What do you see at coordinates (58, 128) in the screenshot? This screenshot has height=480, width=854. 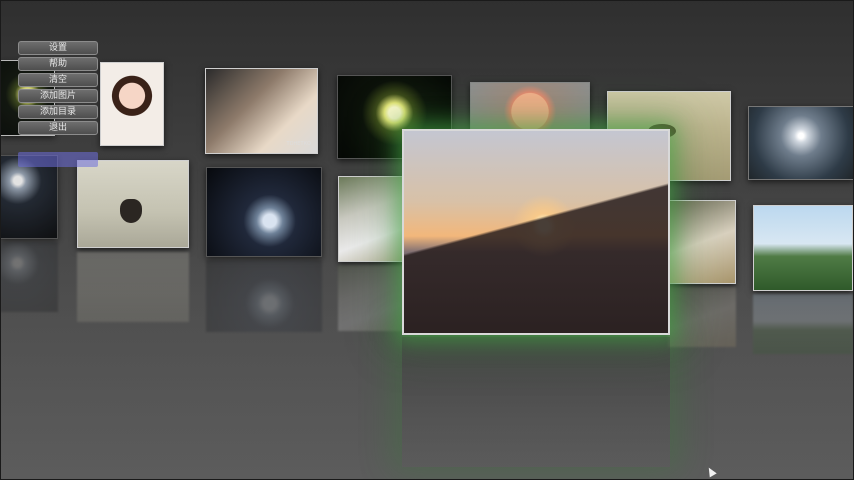 I see `exit-button: 退出` at bounding box center [58, 128].